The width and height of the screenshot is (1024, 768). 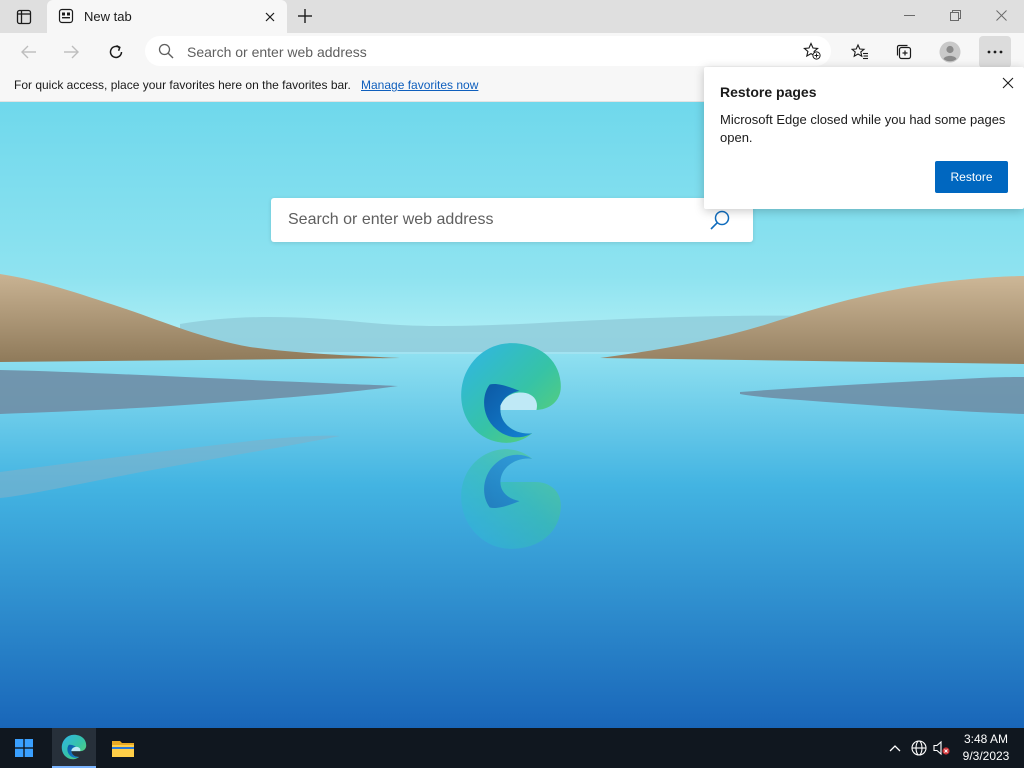 What do you see at coordinates (971, 177) in the screenshot?
I see `restore-button: Restore` at bounding box center [971, 177].